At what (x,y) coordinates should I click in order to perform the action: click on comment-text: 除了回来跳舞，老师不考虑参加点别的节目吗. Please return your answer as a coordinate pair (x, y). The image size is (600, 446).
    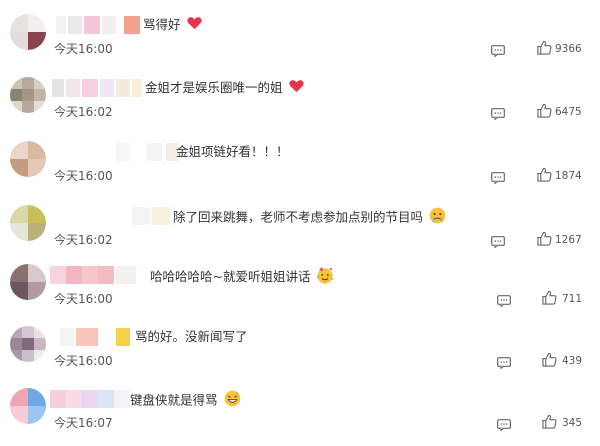
    Looking at the image, I should click on (298, 217).